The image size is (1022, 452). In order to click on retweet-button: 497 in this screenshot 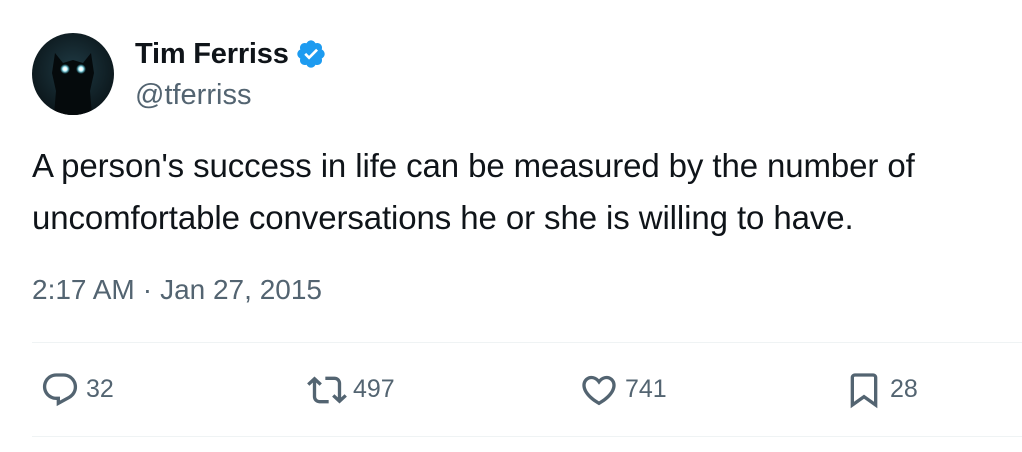, I will do `click(351, 389)`.